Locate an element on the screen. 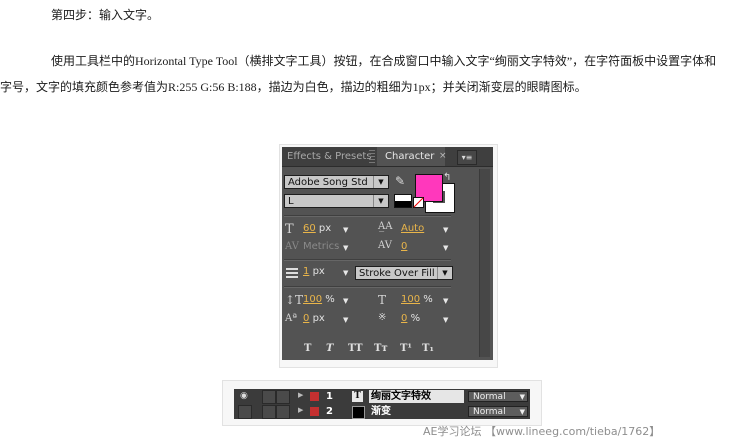 This screenshot has height=446, width=750. stroke-width-field: 1 px is located at coordinates (314, 271).